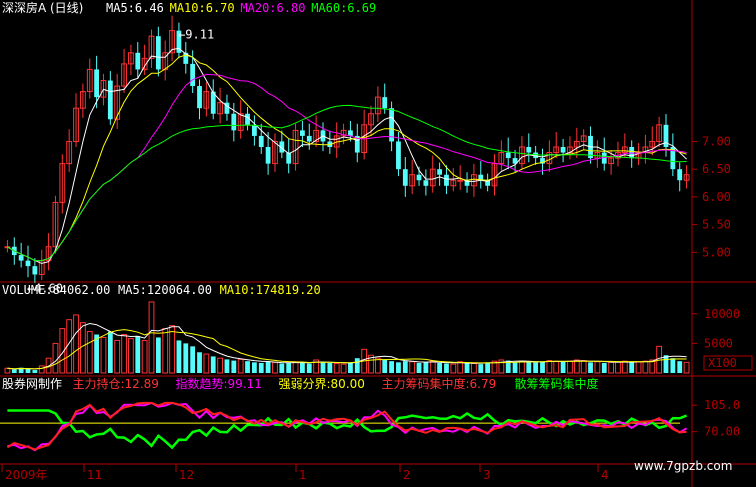  I want to click on volume-legend-0: VOLUME:84062.00, so click(56, 290).